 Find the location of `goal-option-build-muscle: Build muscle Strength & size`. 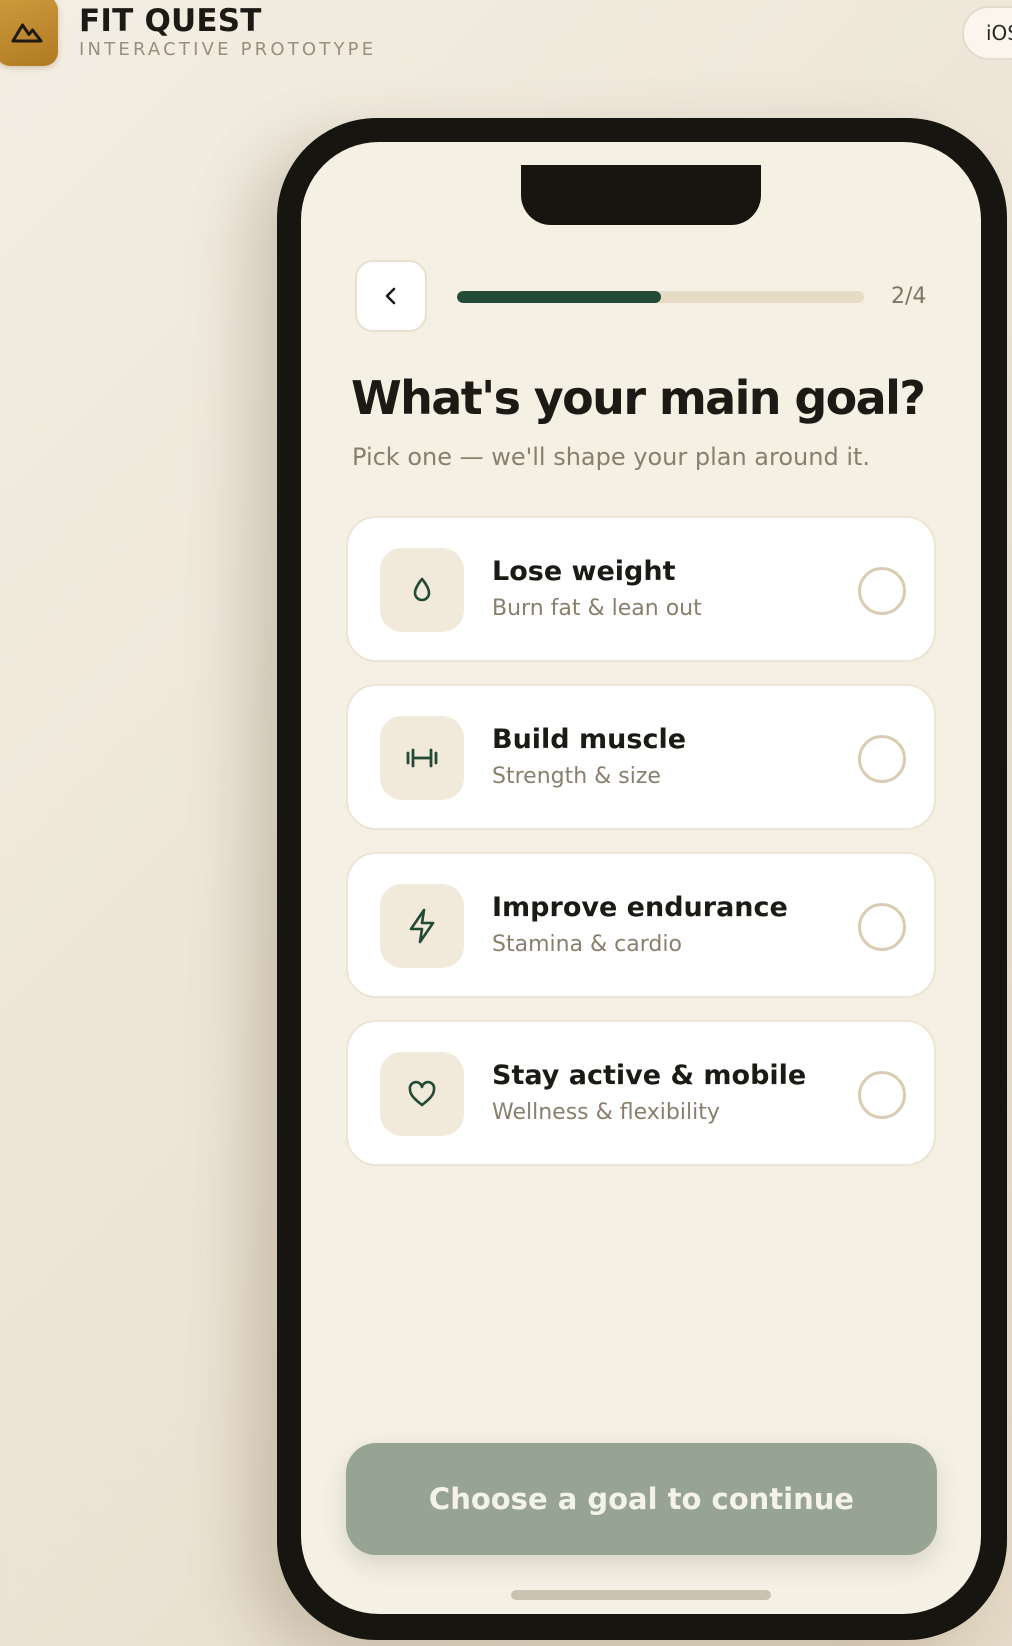

goal-option-build-muscle: Build muscle Strength & size is located at coordinates (641, 757).